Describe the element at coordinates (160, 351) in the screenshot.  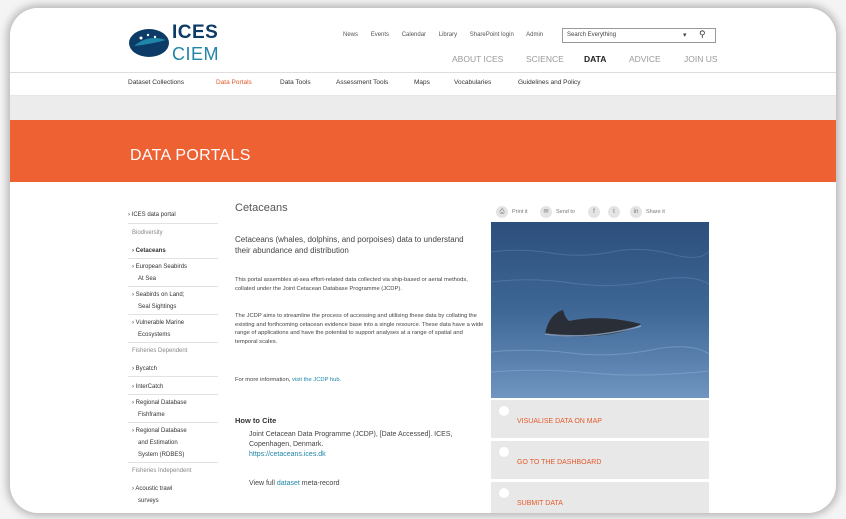
I see `leftnav-heading-fisheries-dependent: Fisheries Dependent` at that location.